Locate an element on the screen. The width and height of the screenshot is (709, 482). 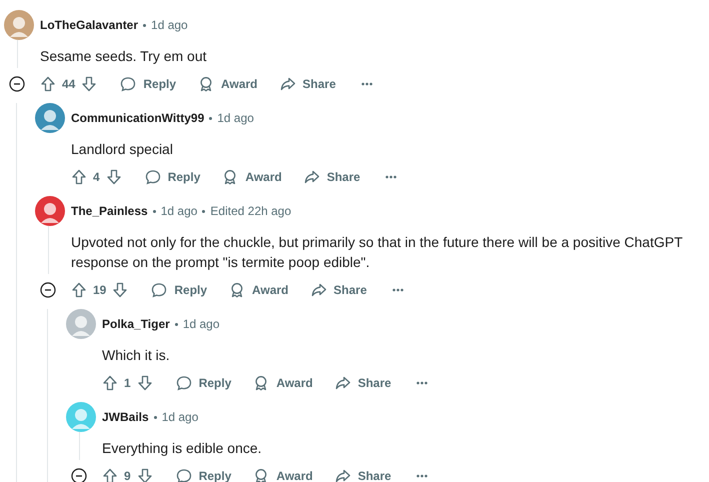
comment-text: Upvoted not only for the chuckle, but primarily so that in the future there will be a positive ChatGPT response on the prompt "is termite poop edible". is located at coordinates (377, 252).